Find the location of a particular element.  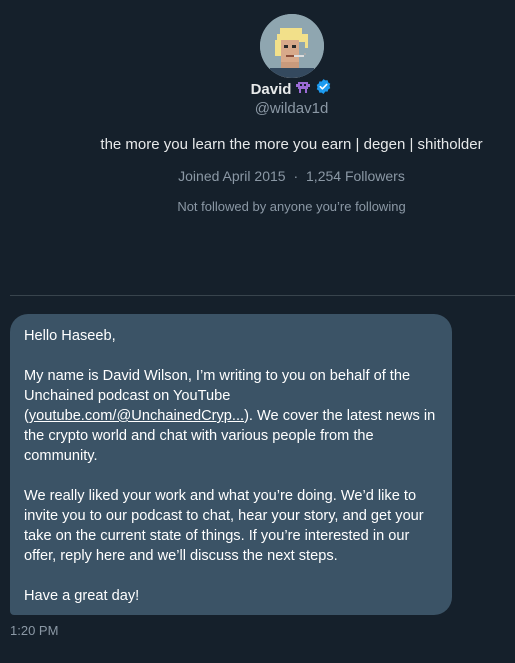

not-followed-notice: Not followed by anyone you’re following is located at coordinates (291, 206).